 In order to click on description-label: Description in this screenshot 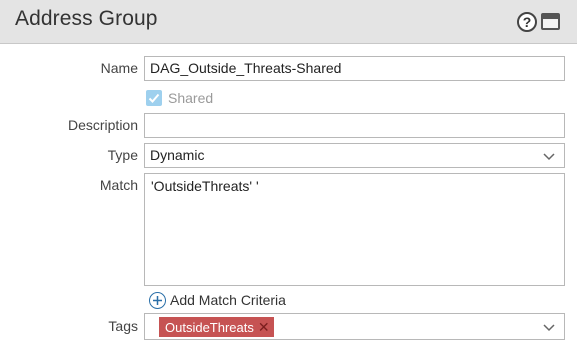, I will do `click(102, 125)`.